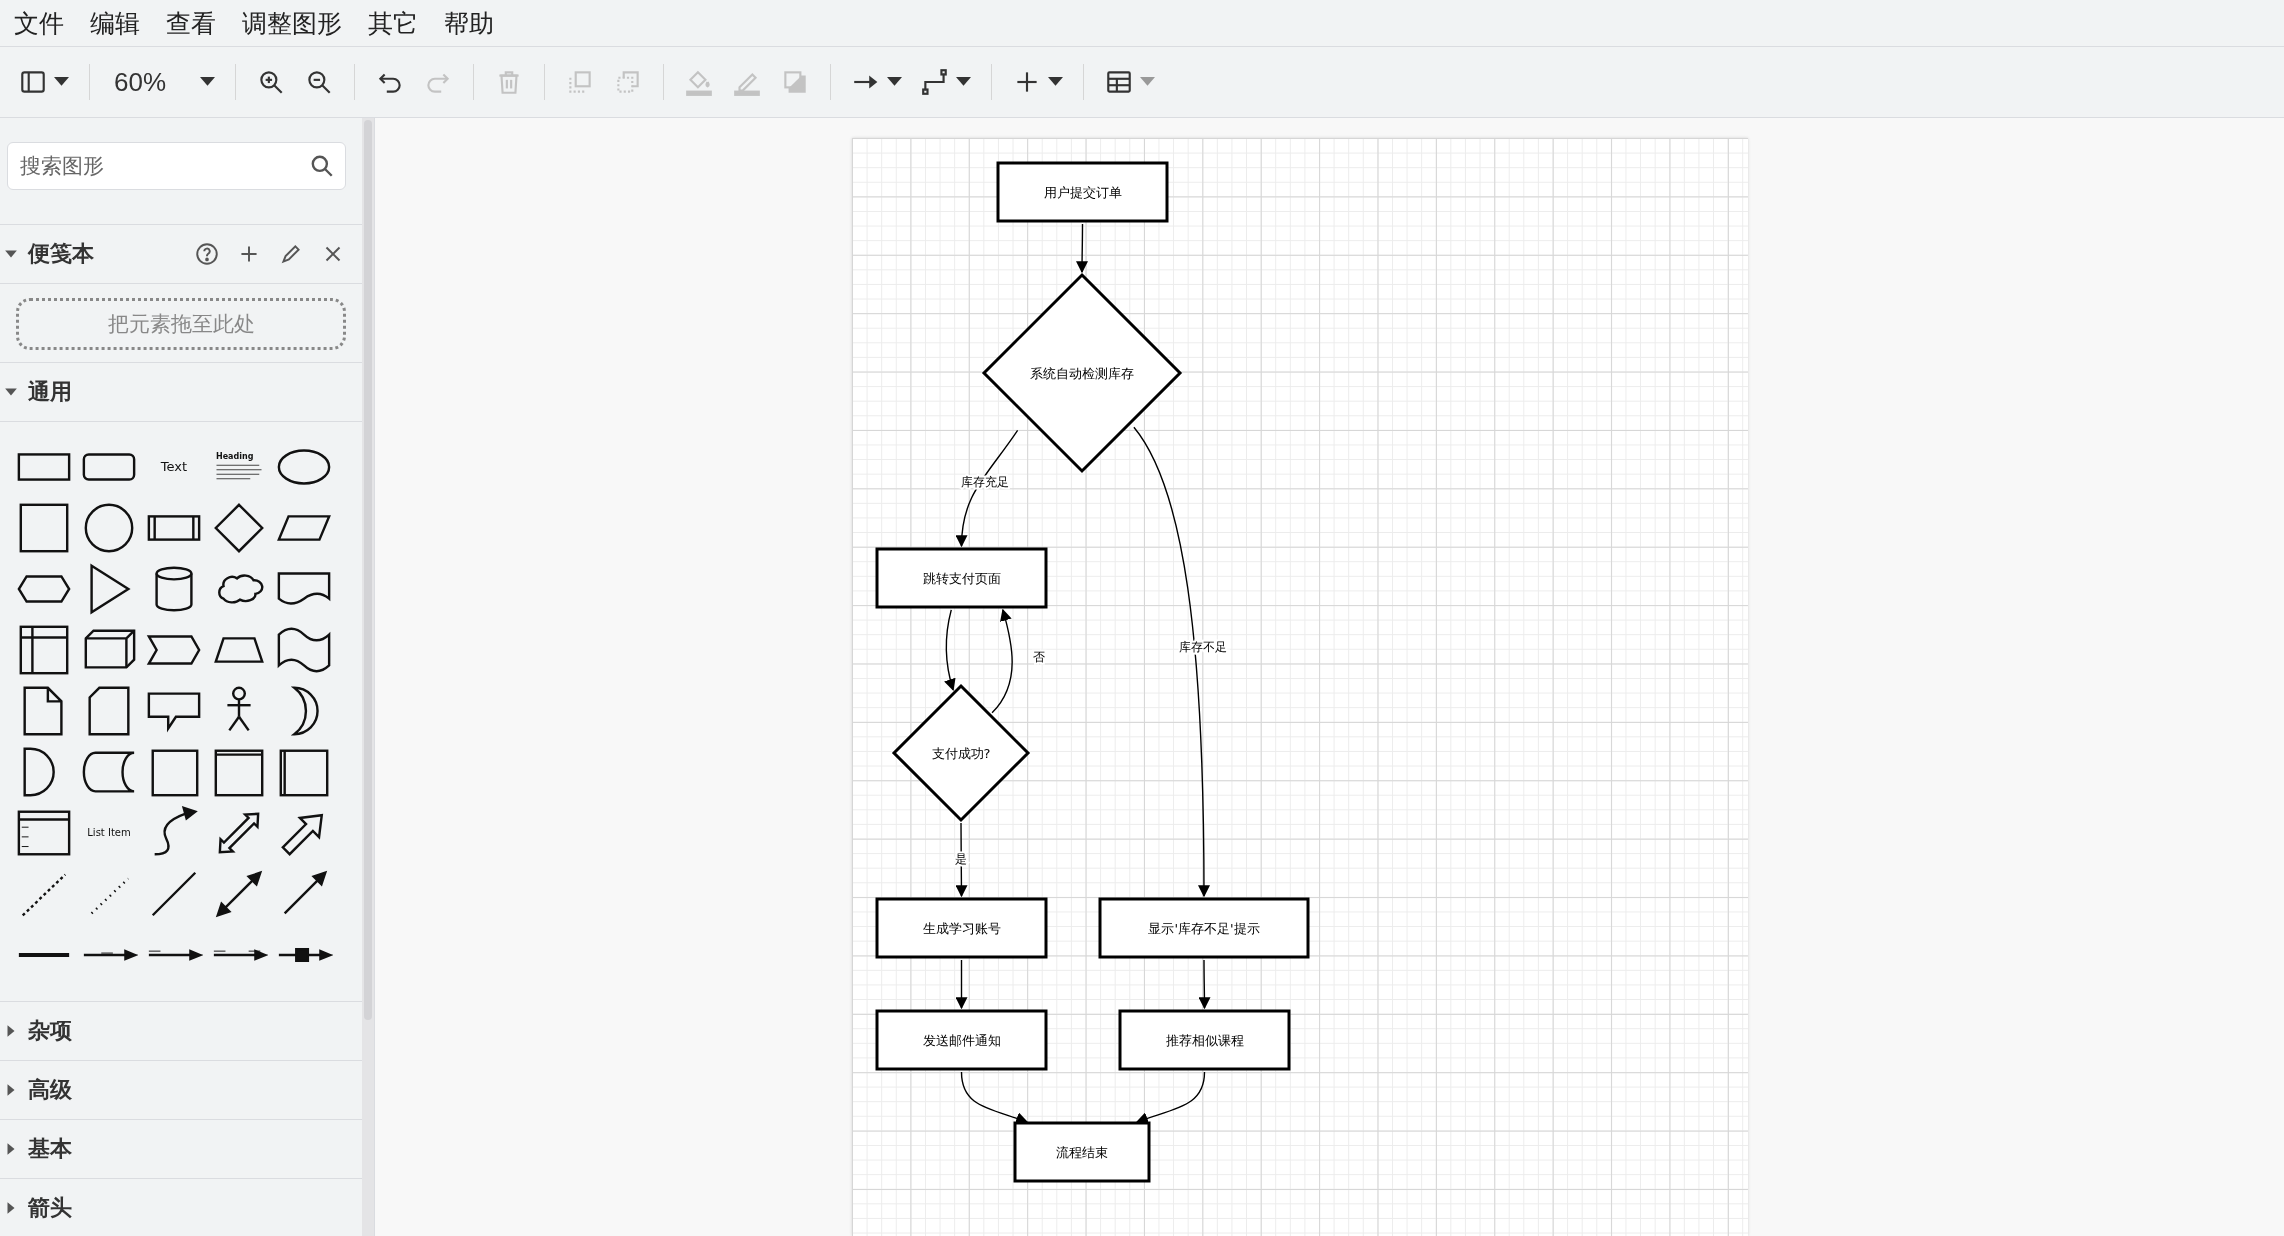 The image size is (2284, 1236). I want to click on node-label: 跳转支付页面, so click(961, 578).